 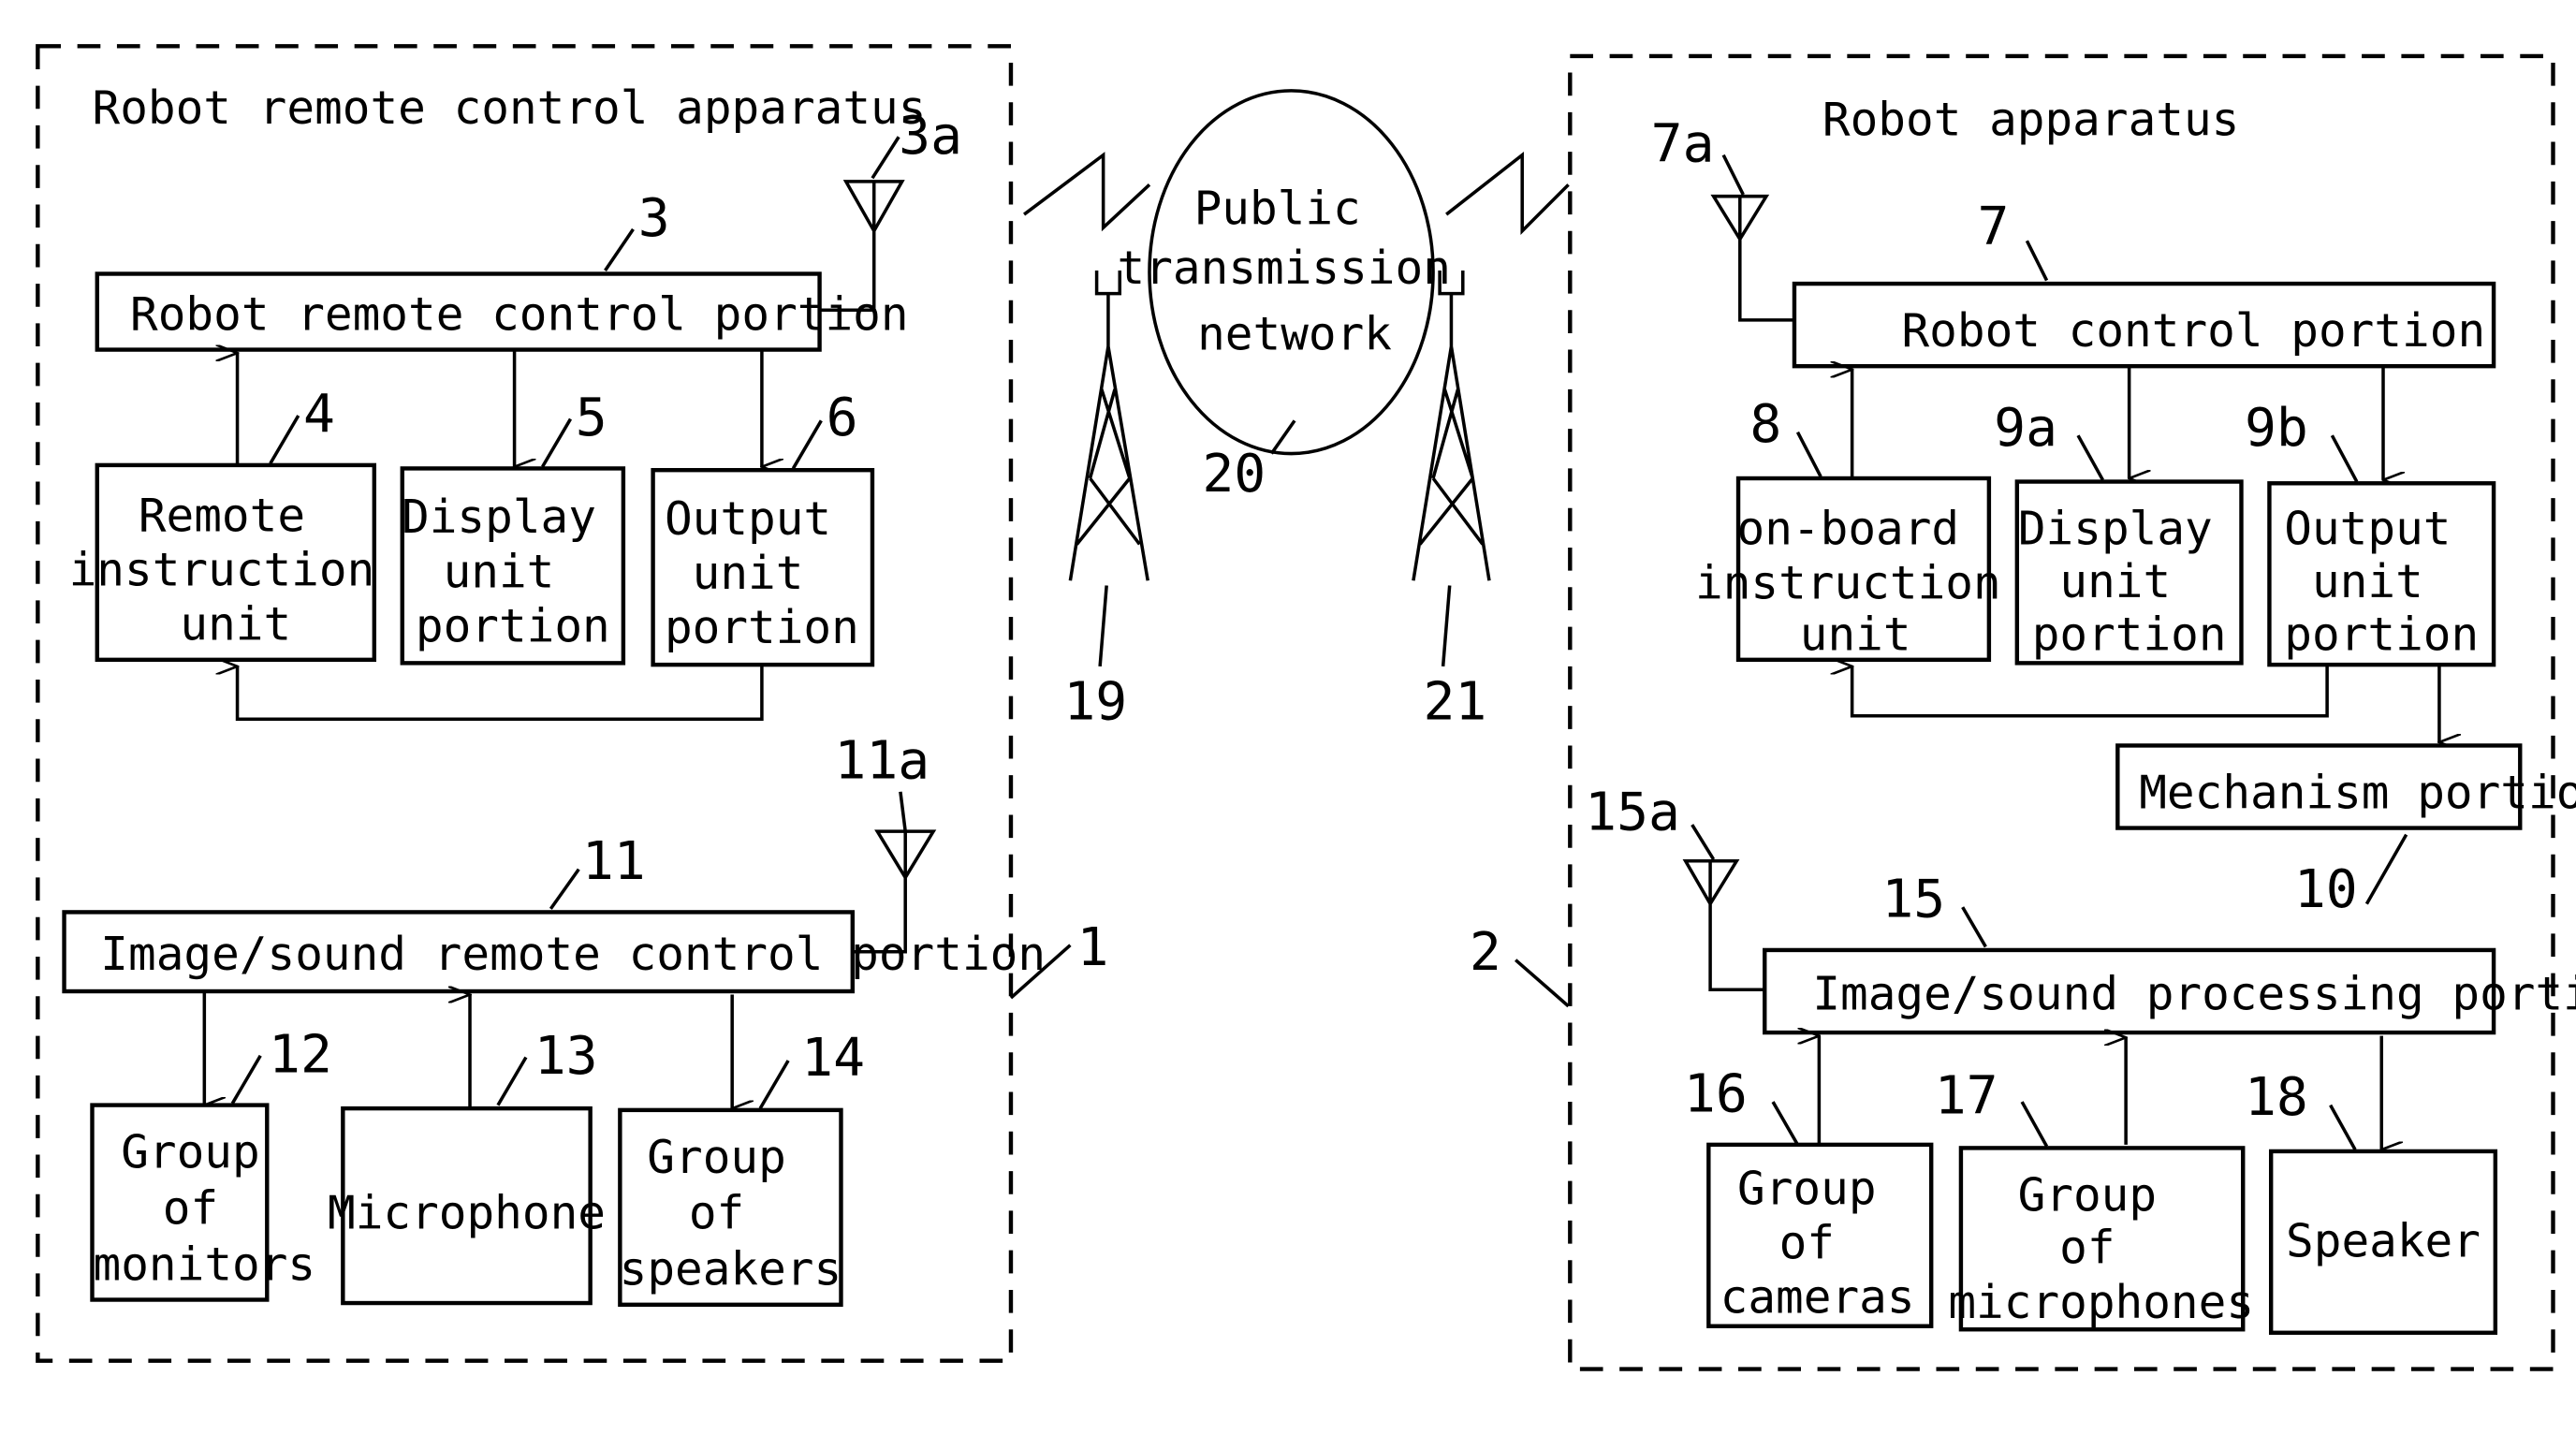 What do you see at coordinates (2194, 993) in the screenshot?
I see `box-label: Image/sound processing portion` at bounding box center [2194, 993].